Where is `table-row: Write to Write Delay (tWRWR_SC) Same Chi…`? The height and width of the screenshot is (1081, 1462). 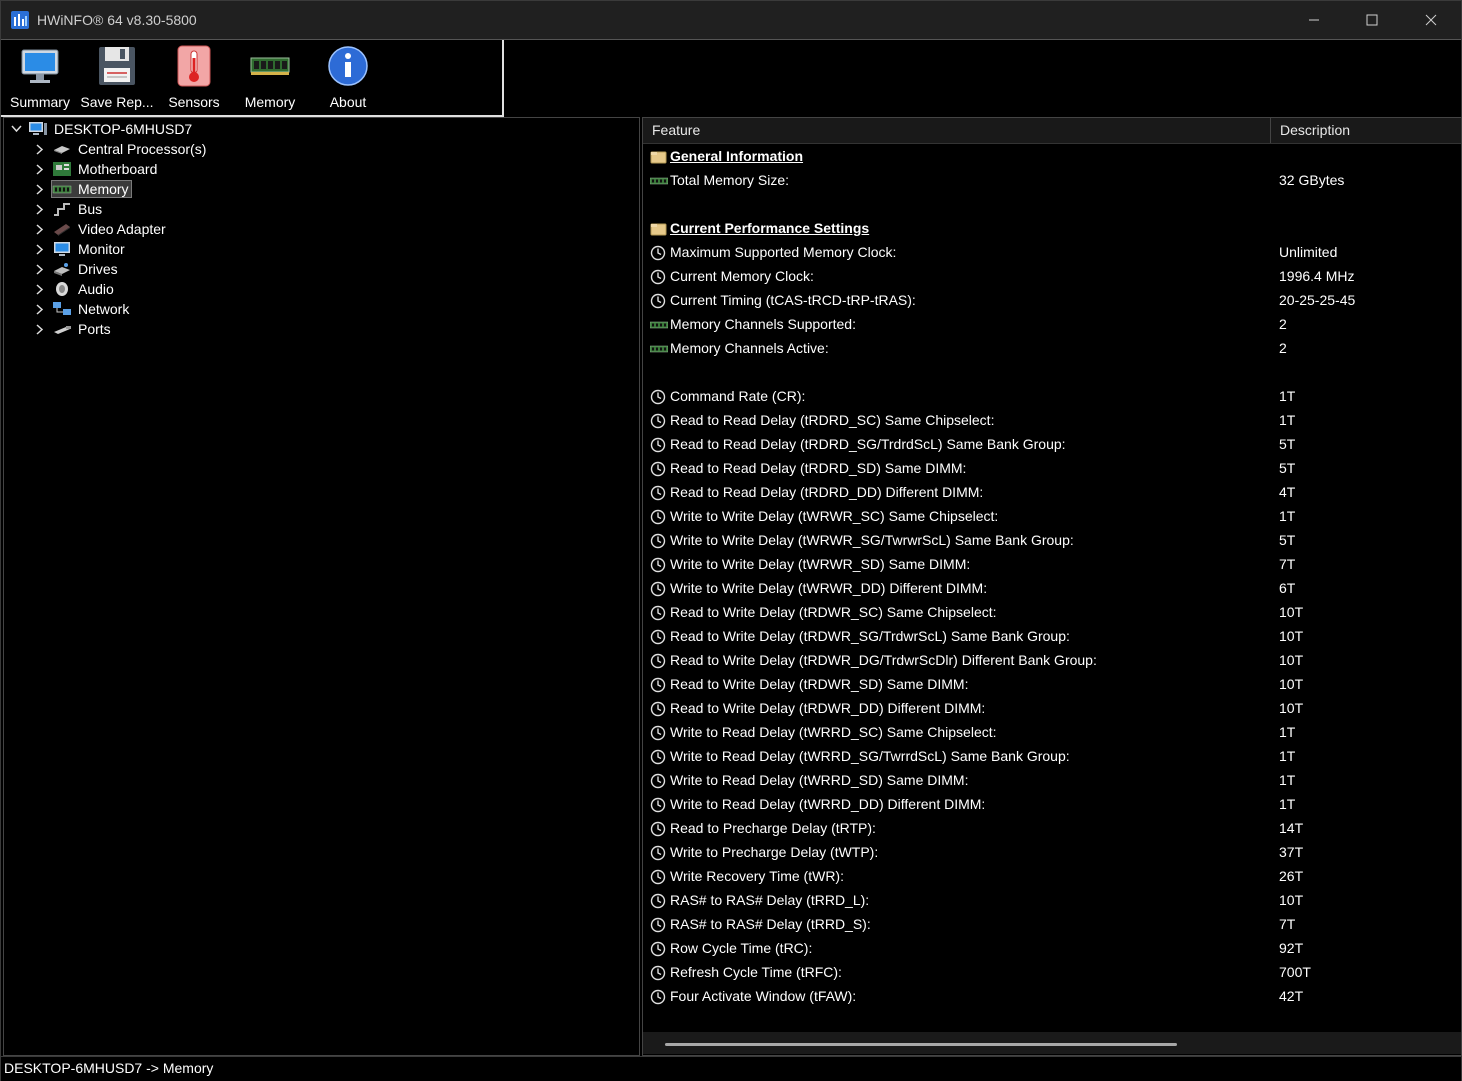
table-row: Write to Write Delay (tWRWR_SC) Same Chi… is located at coordinates (1052, 517).